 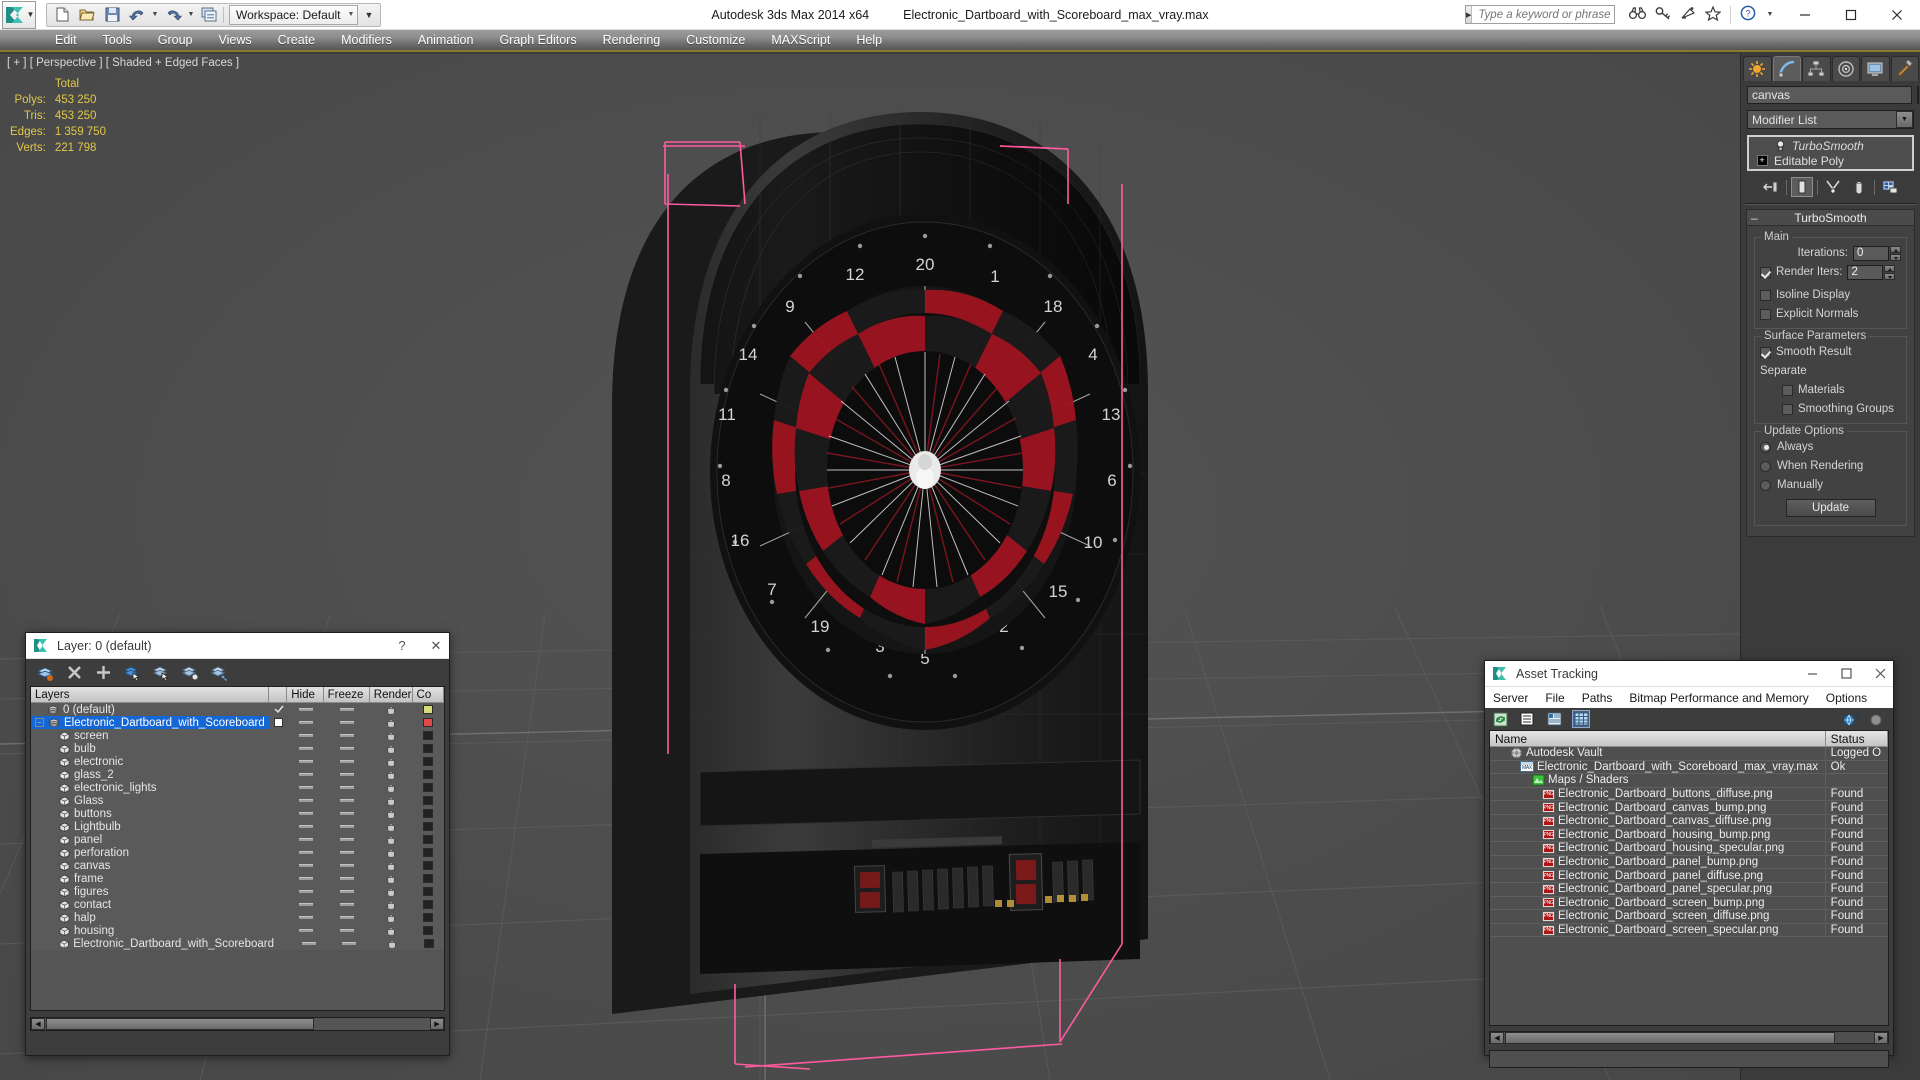 I want to click on asset-horizontal-scrollbar: ◀ ▶, so click(x=1689, y=1037).